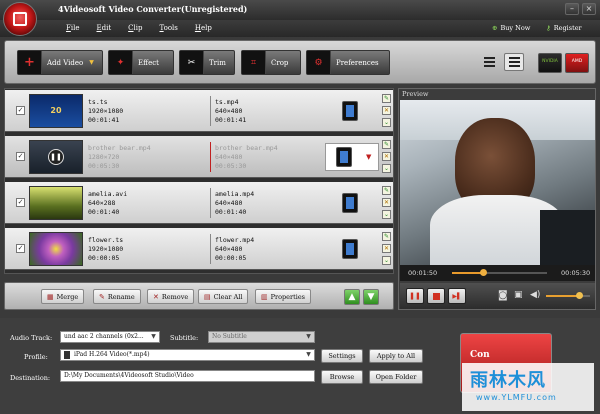 The image size is (600, 414). What do you see at coordinates (104, 120) in the screenshot?
I see `source-duration: 00:01:41` at bounding box center [104, 120].